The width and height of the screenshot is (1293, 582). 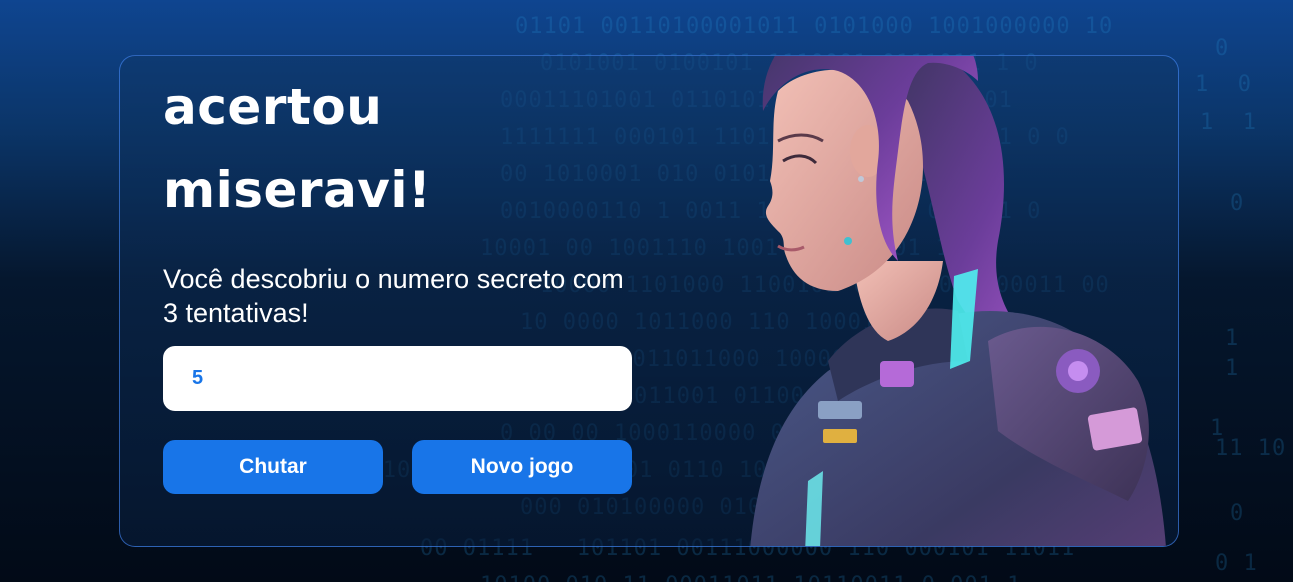 What do you see at coordinates (297, 190) in the screenshot?
I see `title-line-2: miseravi!` at bounding box center [297, 190].